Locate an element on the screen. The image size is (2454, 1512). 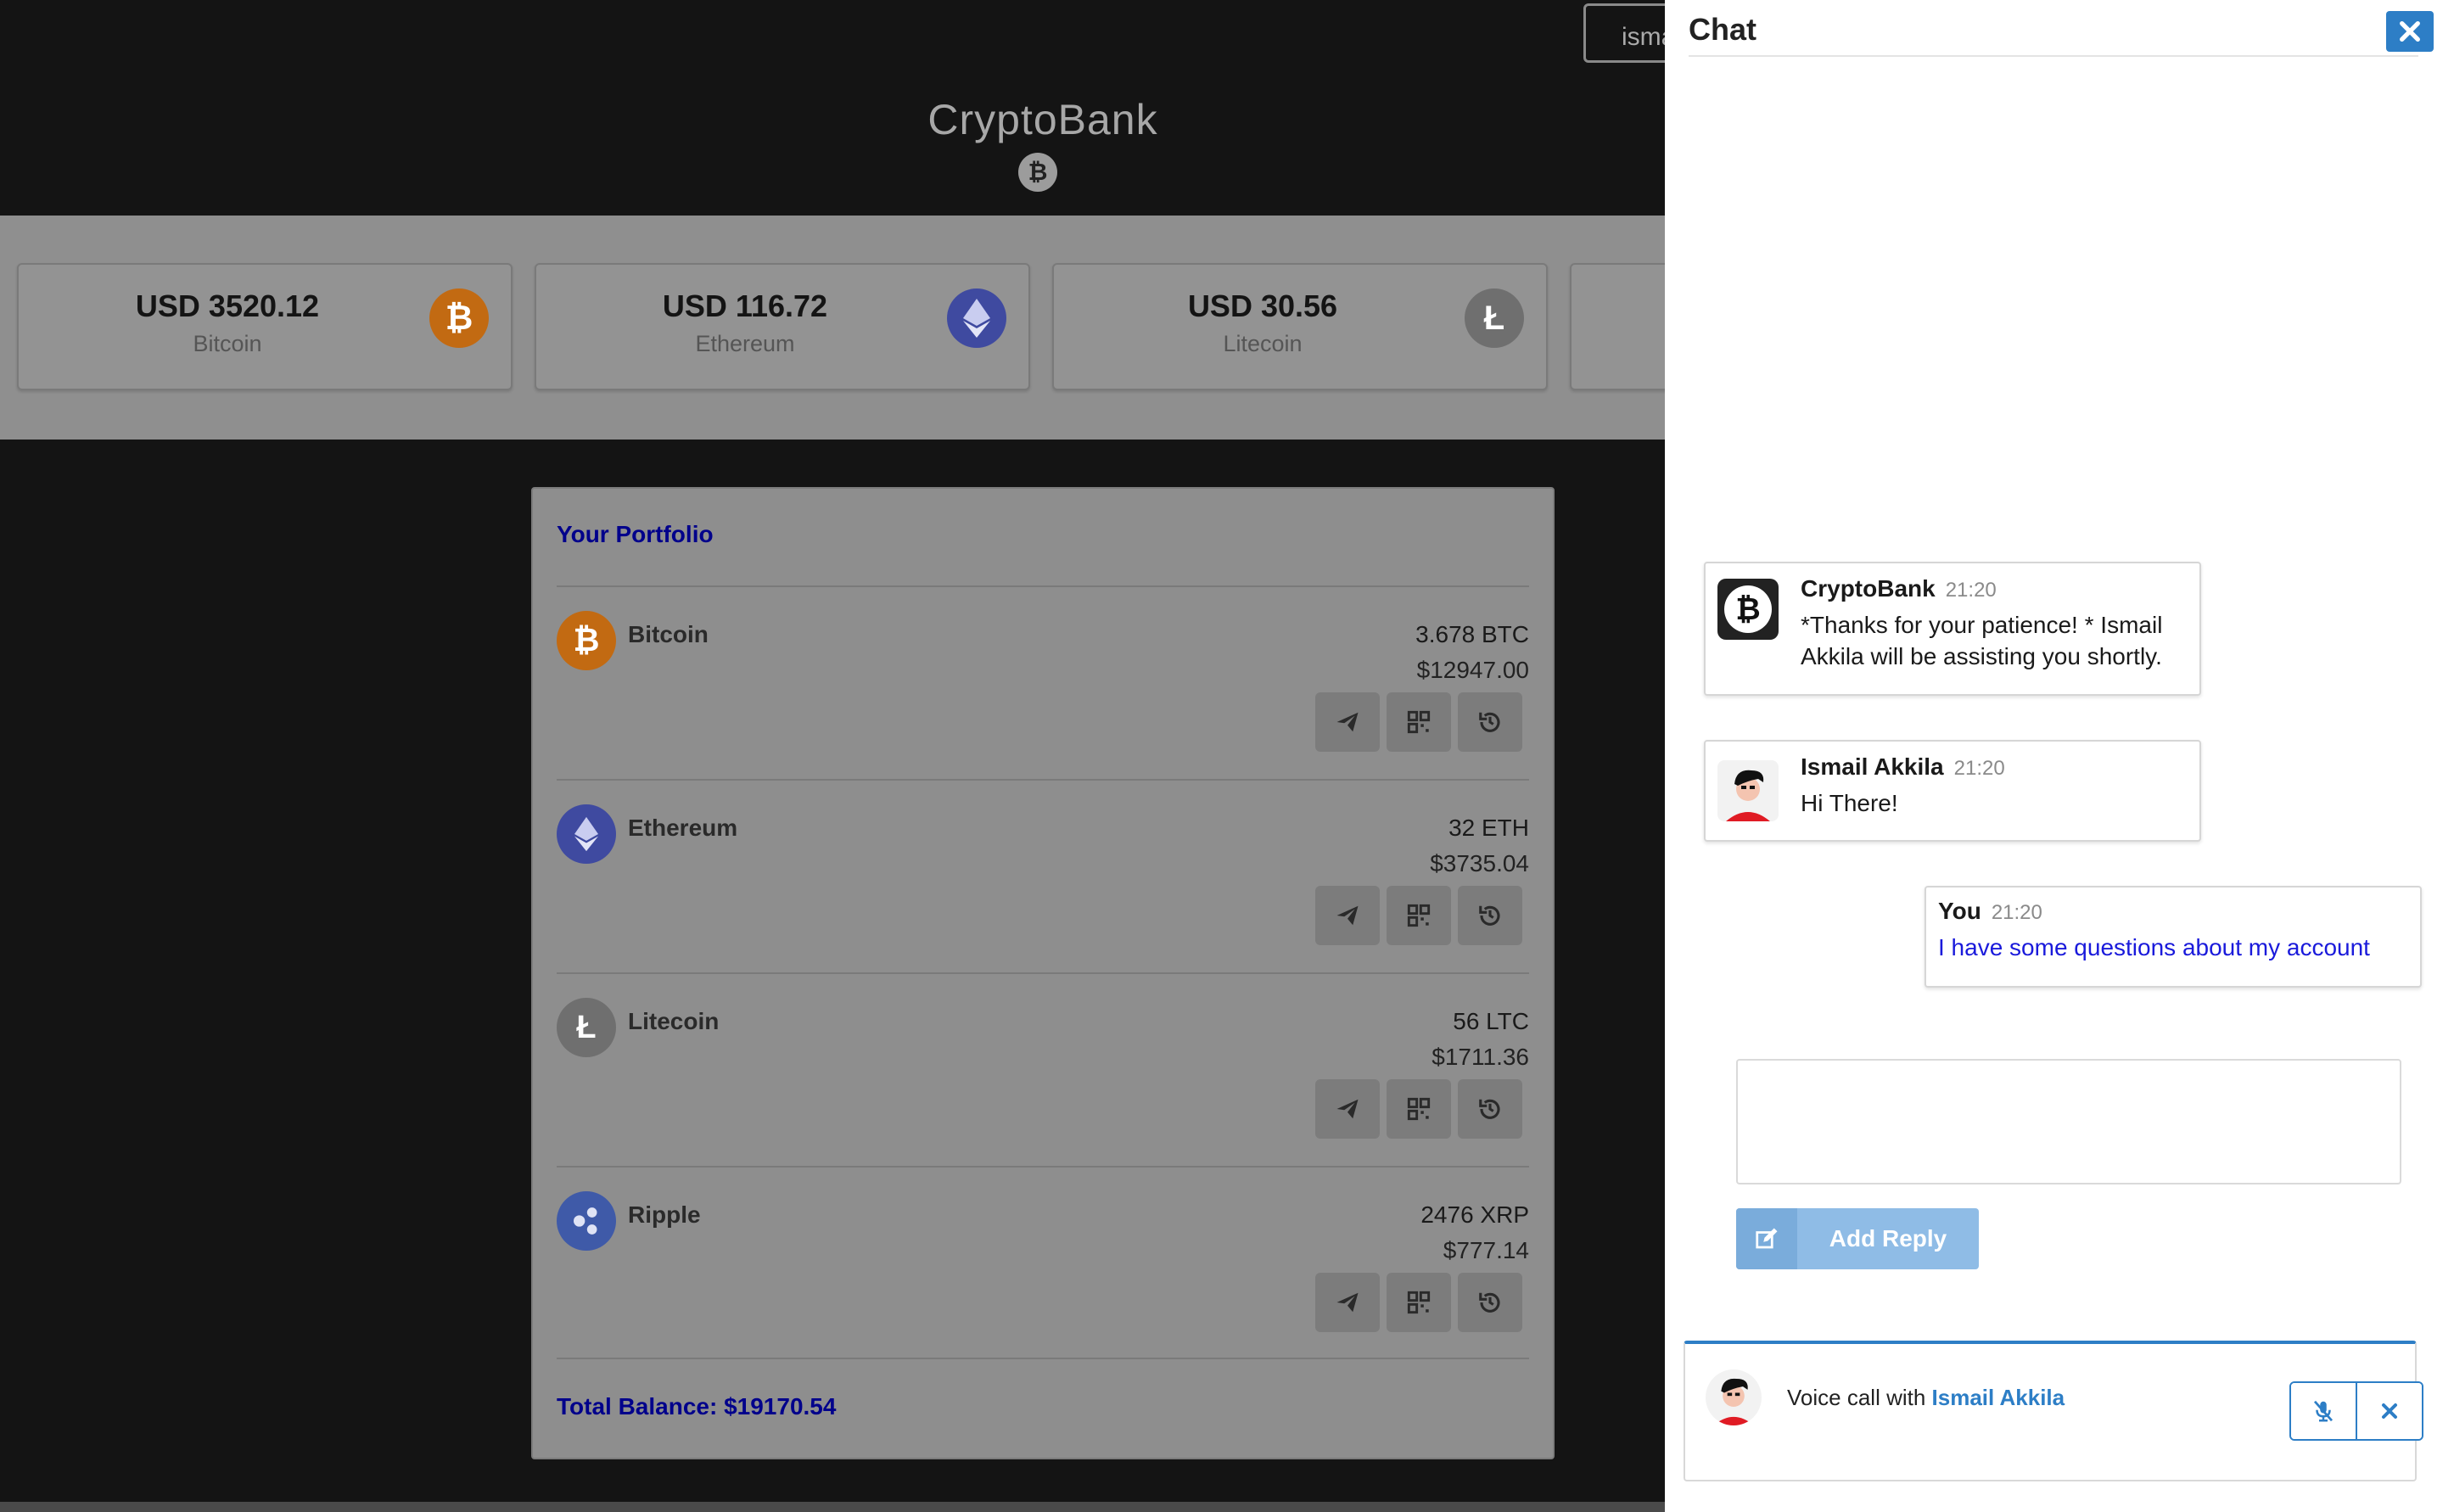
coin-amount: 56 LTC is located at coordinates (1491, 1021).